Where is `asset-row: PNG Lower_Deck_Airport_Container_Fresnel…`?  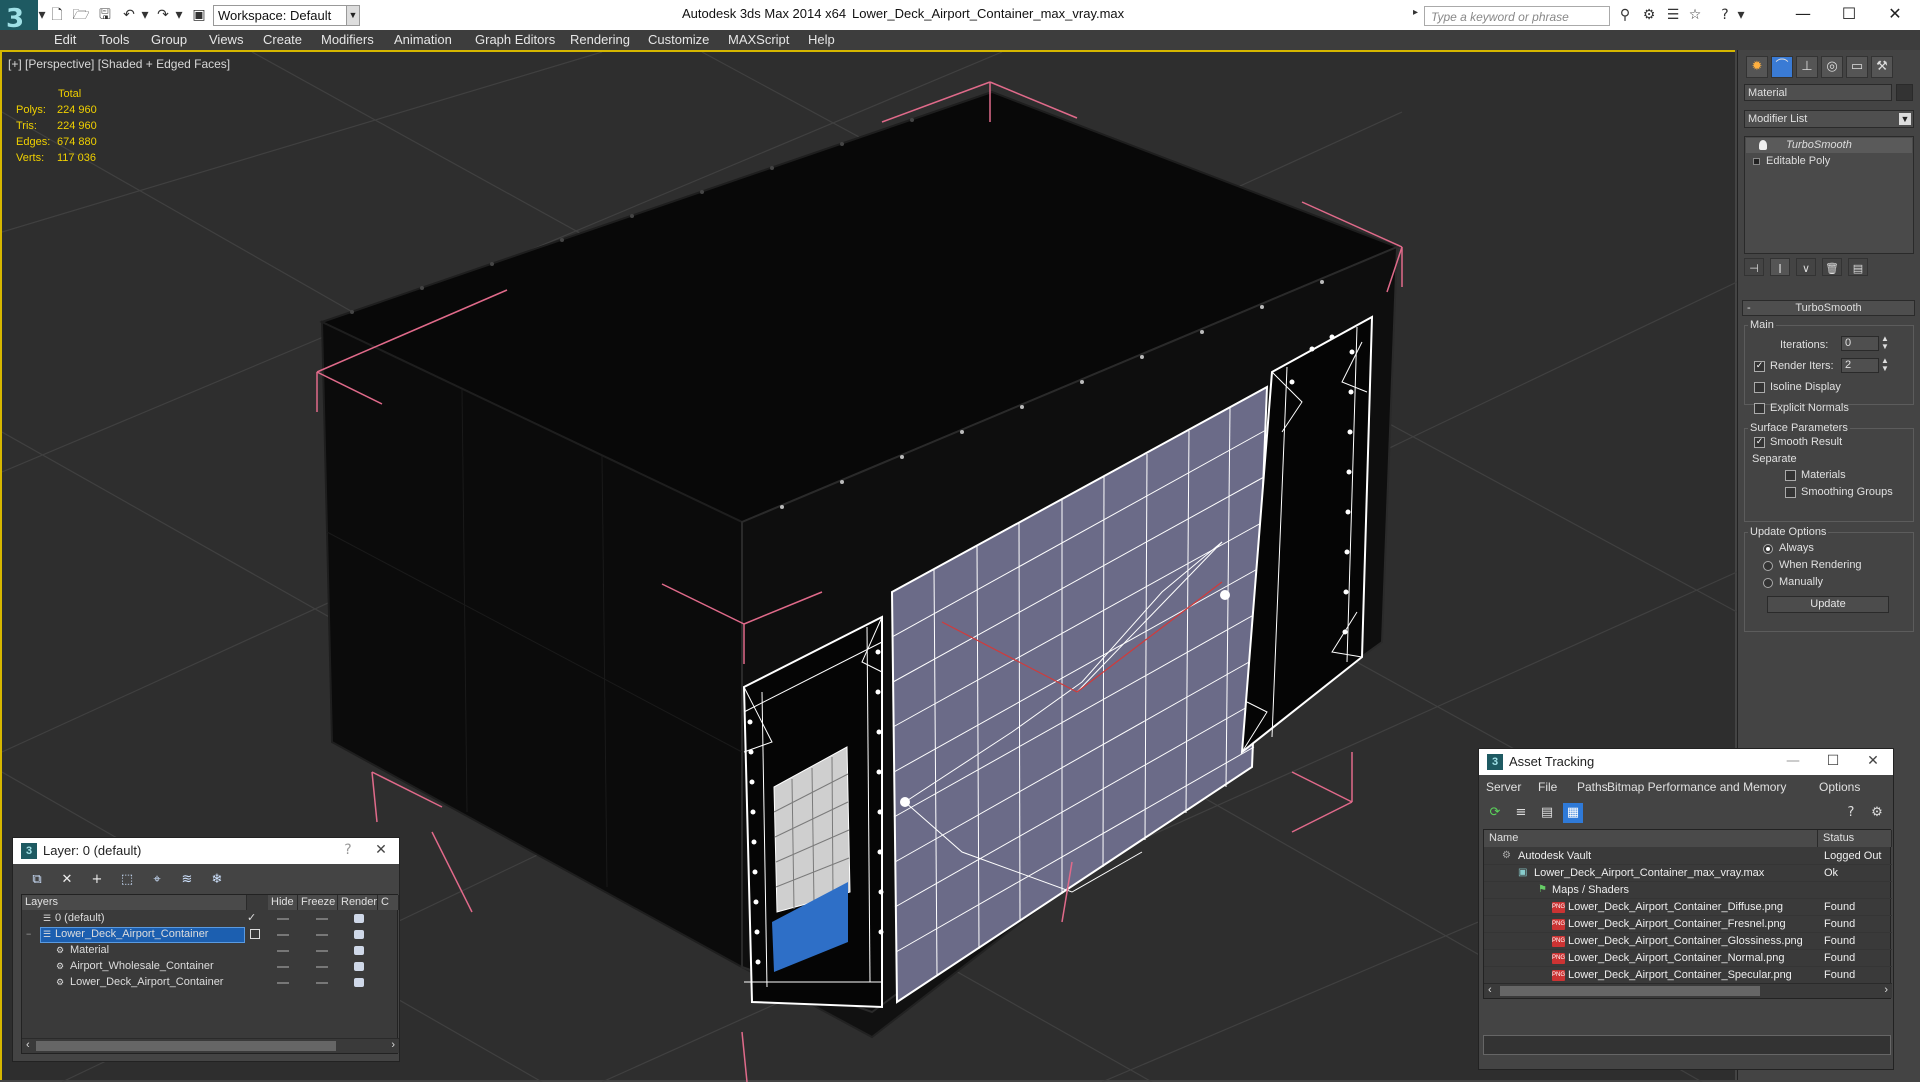 asset-row: PNG Lower_Deck_Airport_Container_Fresnel… is located at coordinates (1688, 924).